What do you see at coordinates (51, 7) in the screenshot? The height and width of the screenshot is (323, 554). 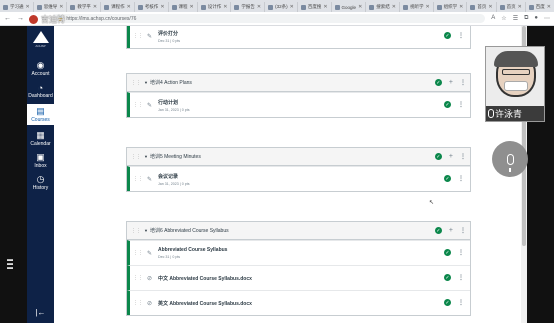 I see `browser-tab: 思维导 ✕` at bounding box center [51, 7].